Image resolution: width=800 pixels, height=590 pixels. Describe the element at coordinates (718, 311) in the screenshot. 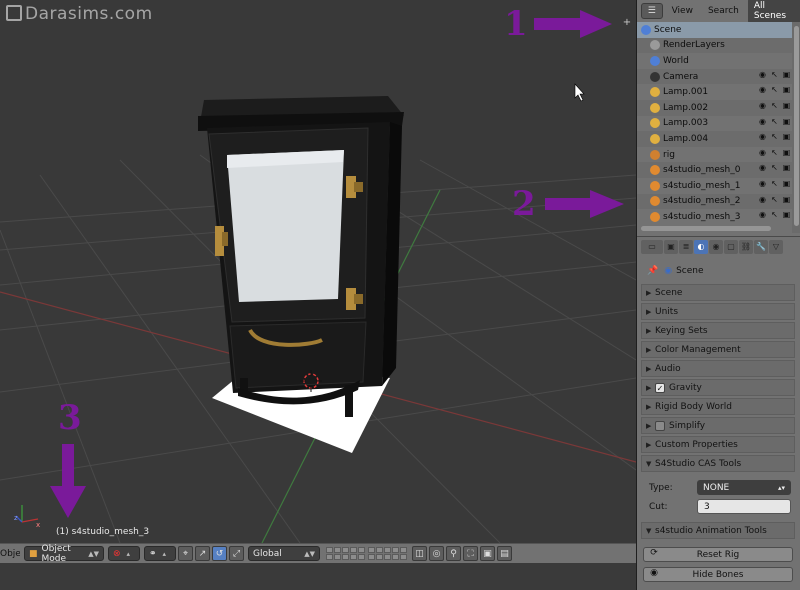

I see `panel-units: ▶ Units` at that location.